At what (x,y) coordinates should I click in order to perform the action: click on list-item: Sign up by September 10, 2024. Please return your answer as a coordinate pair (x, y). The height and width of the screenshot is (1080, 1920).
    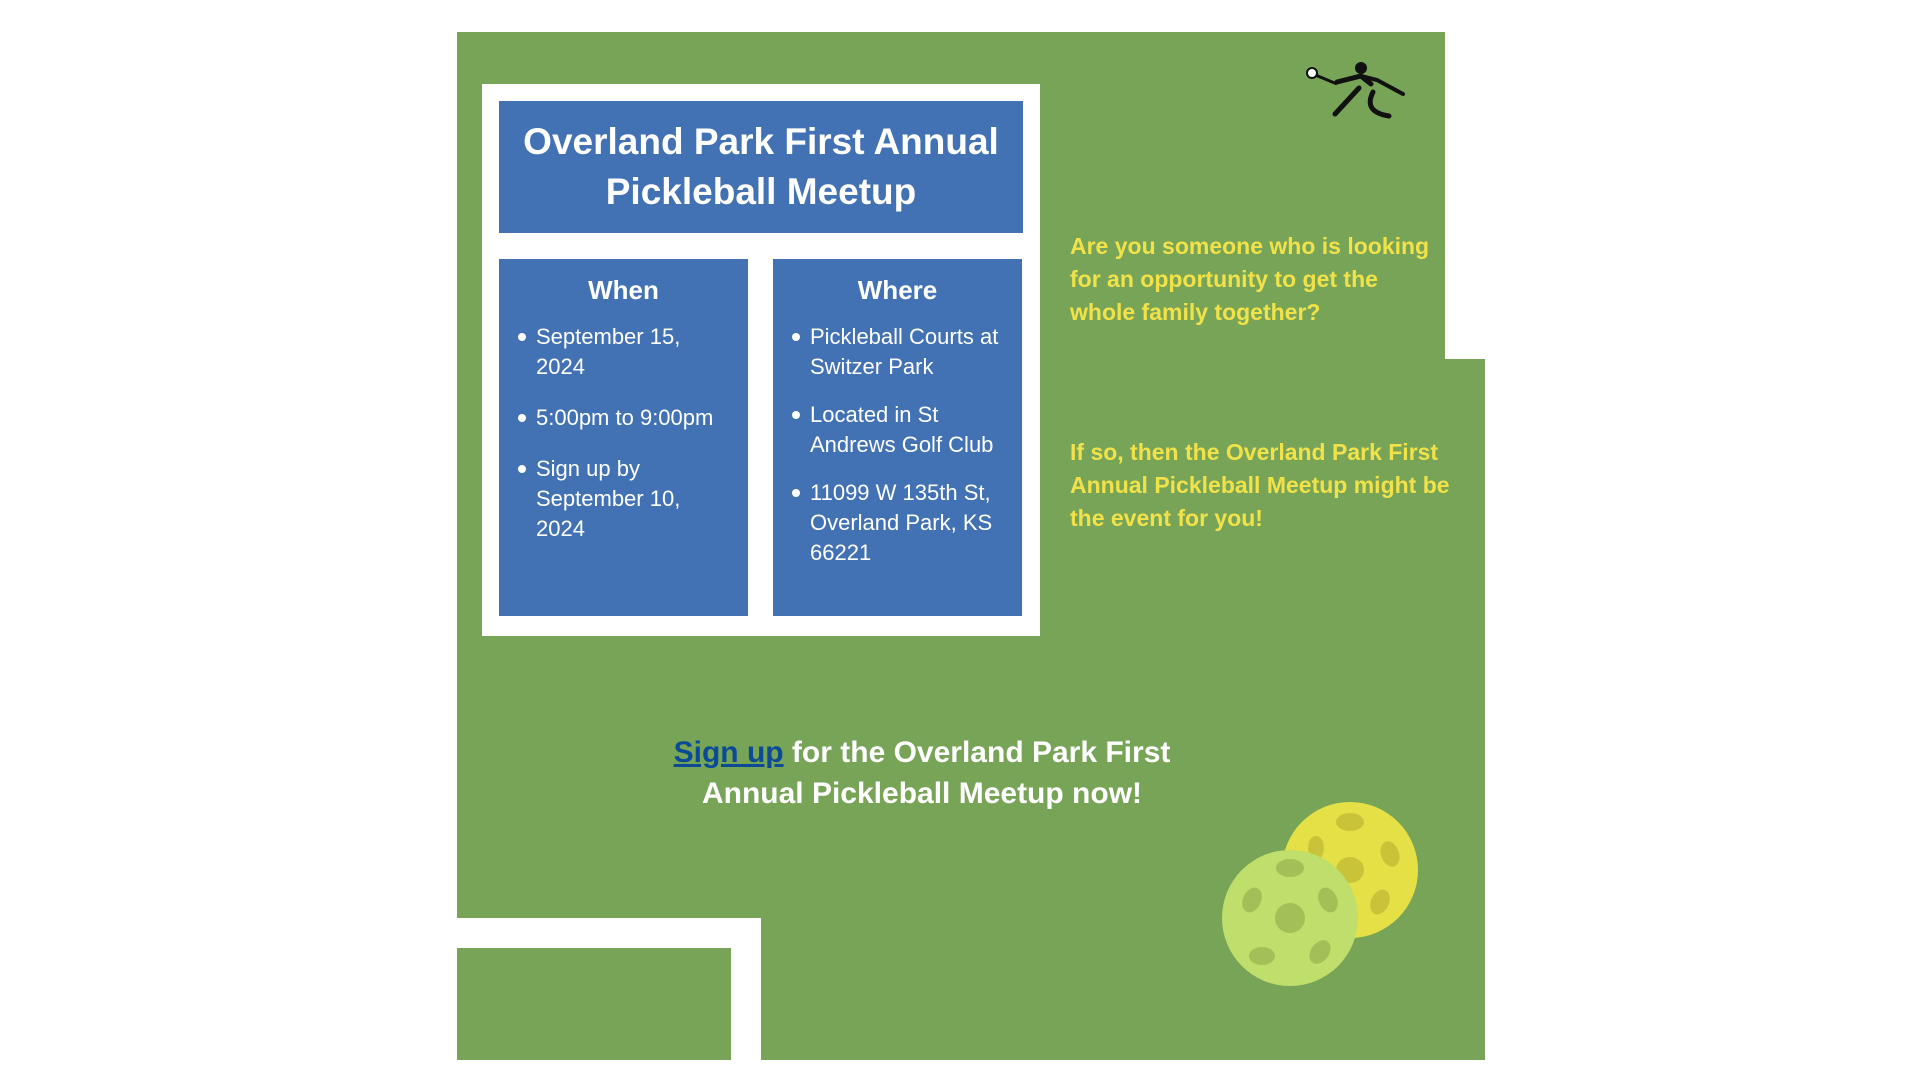
    Looking at the image, I should click on (623, 499).